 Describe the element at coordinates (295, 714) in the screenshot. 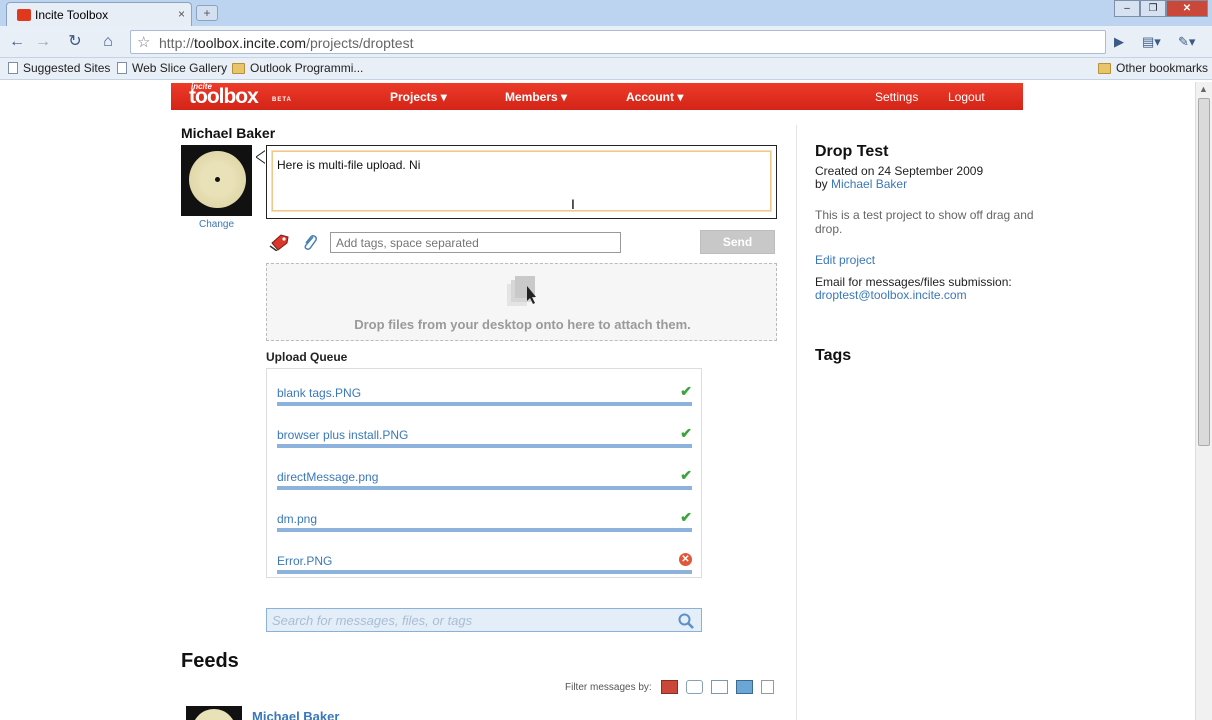

I see `feed-author-link: Michael Baker` at that location.